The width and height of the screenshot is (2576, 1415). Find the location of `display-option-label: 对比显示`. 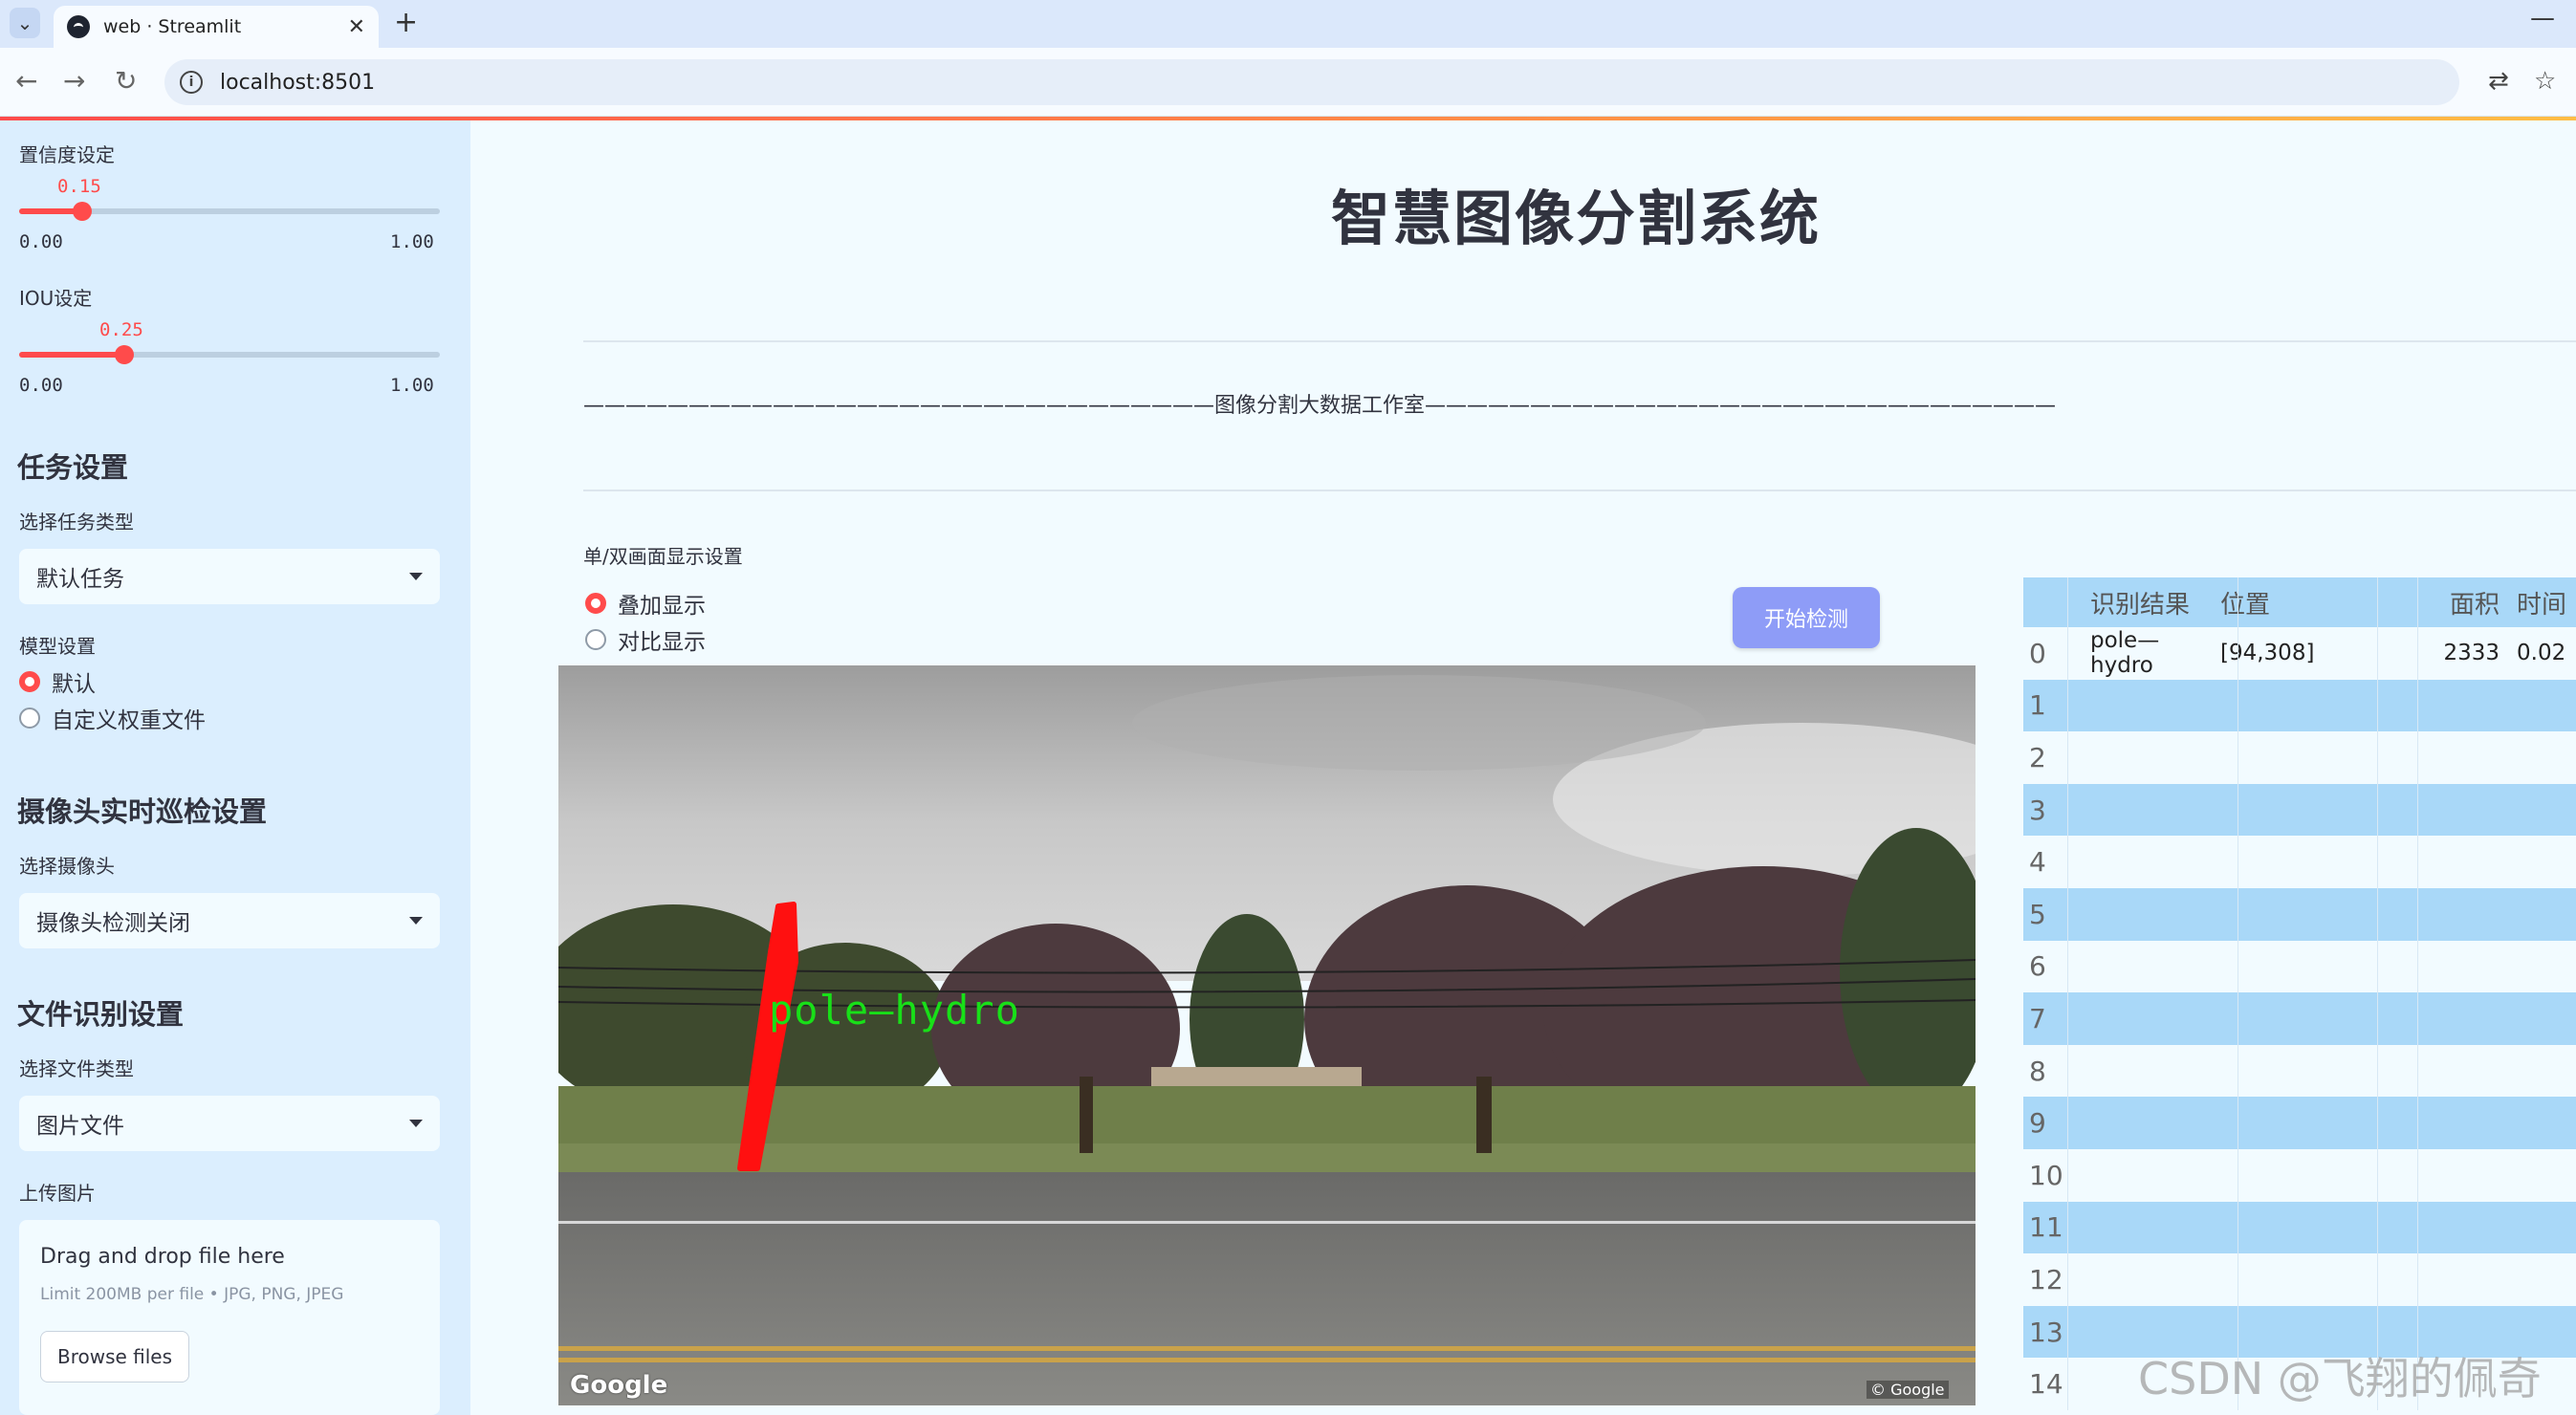

display-option-label: 对比显示 is located at coordinates (662, 642).